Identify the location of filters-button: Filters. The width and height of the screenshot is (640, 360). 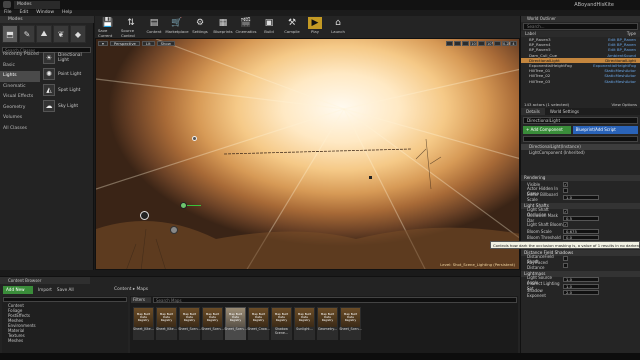
(141, 300).